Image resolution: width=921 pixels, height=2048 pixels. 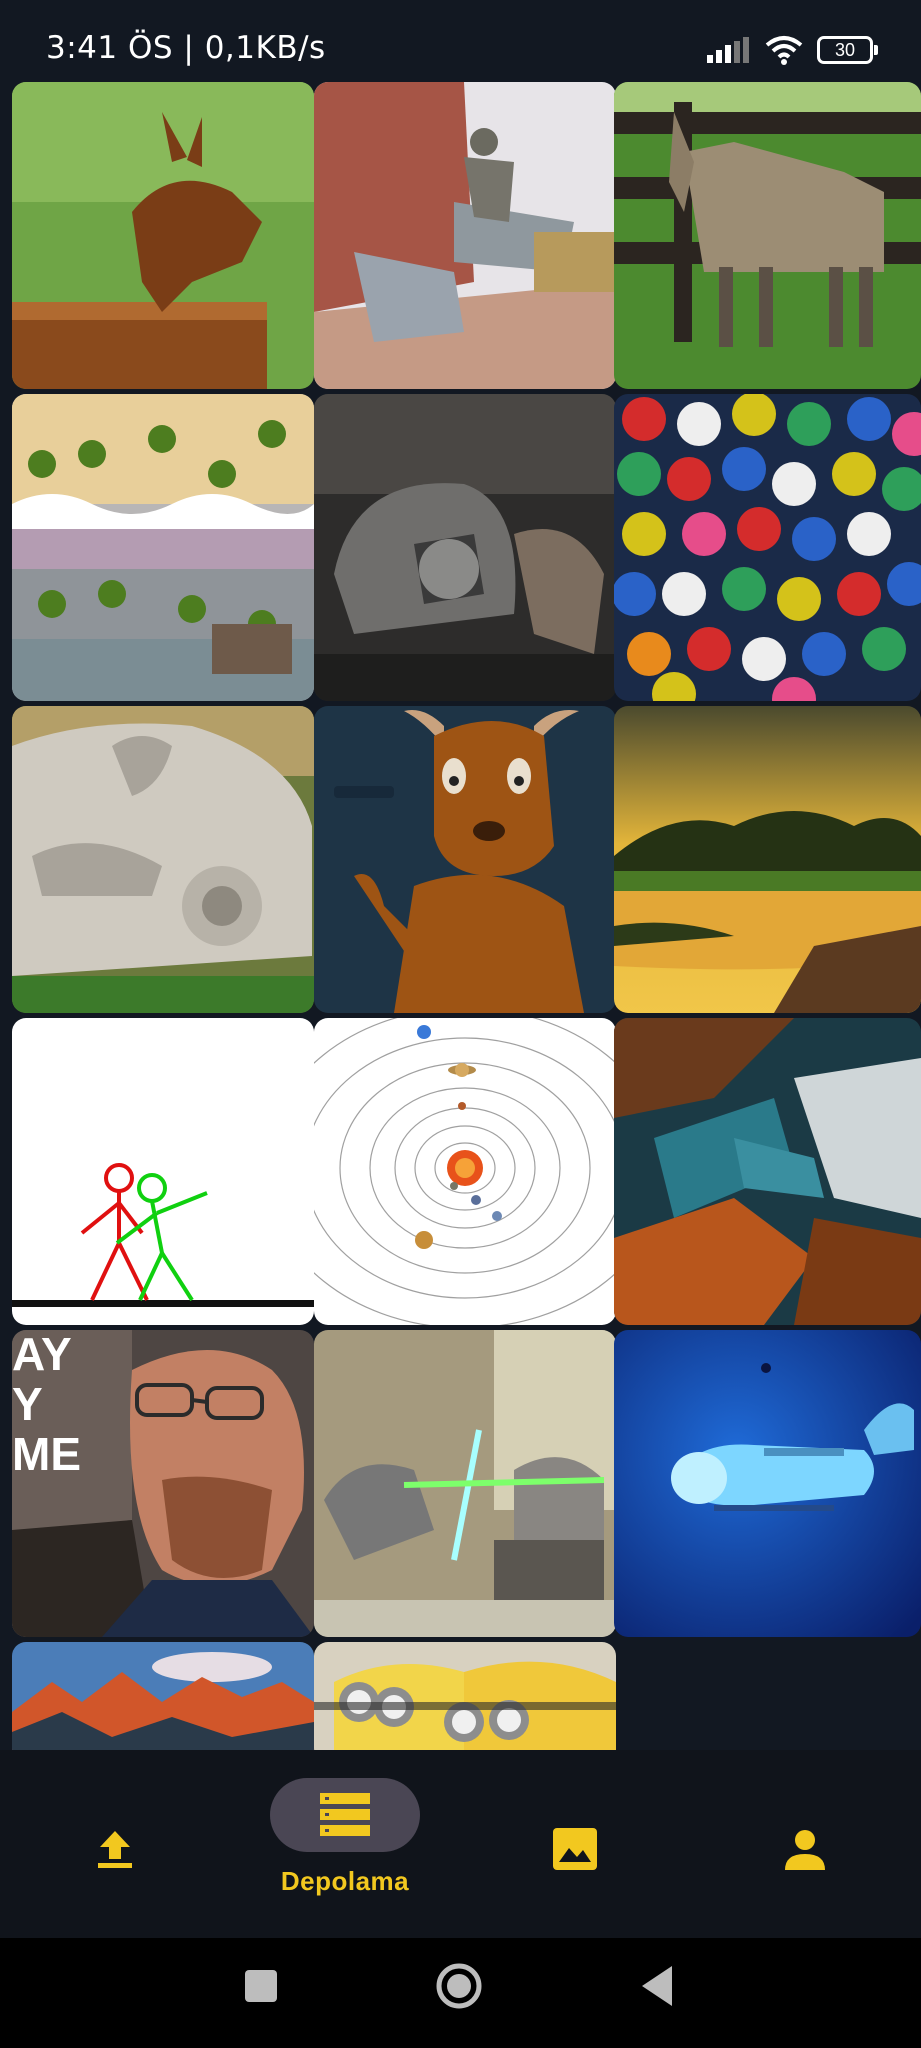 What do you see at coordinates (465, 859) in the screenshot?
I see `gallery-item-cartoon-deer` at bounding box center [465, 859].